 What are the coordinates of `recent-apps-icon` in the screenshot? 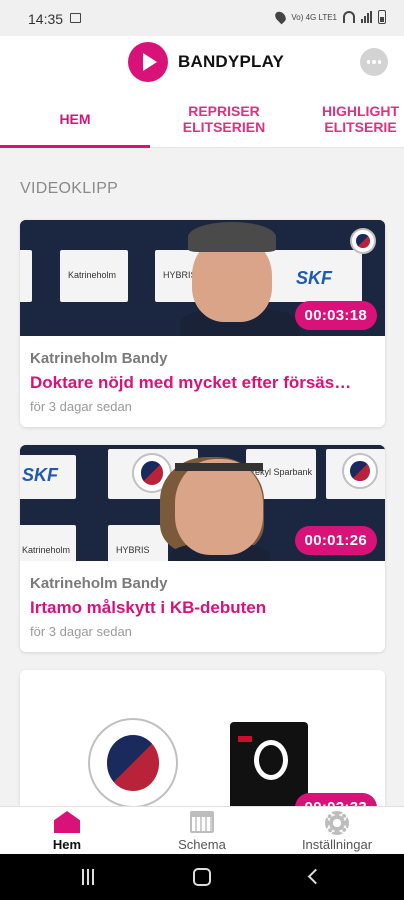 It's located at (90, 877).